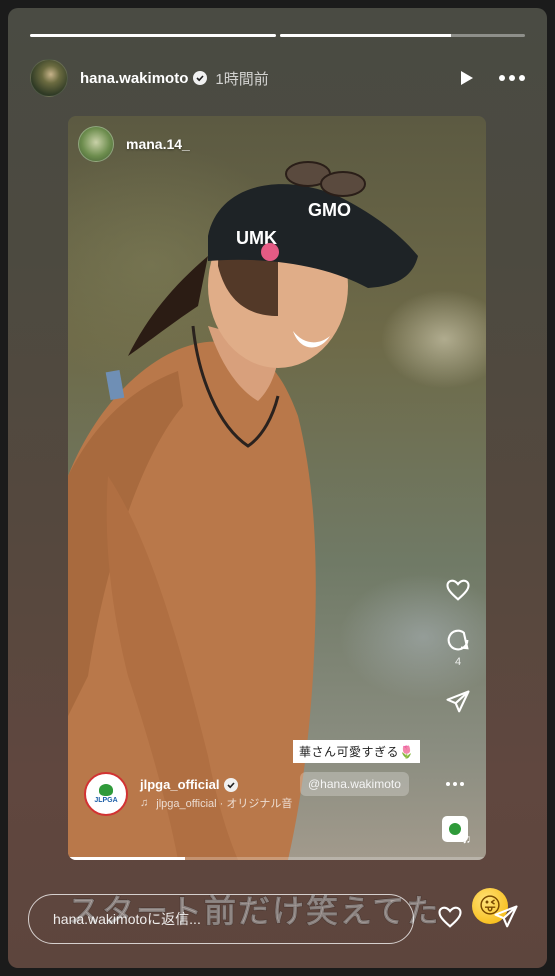 The height and width of the screenshot is (976, 555). I want to click on story-timestamp: 1時間前, so click(242, 79).